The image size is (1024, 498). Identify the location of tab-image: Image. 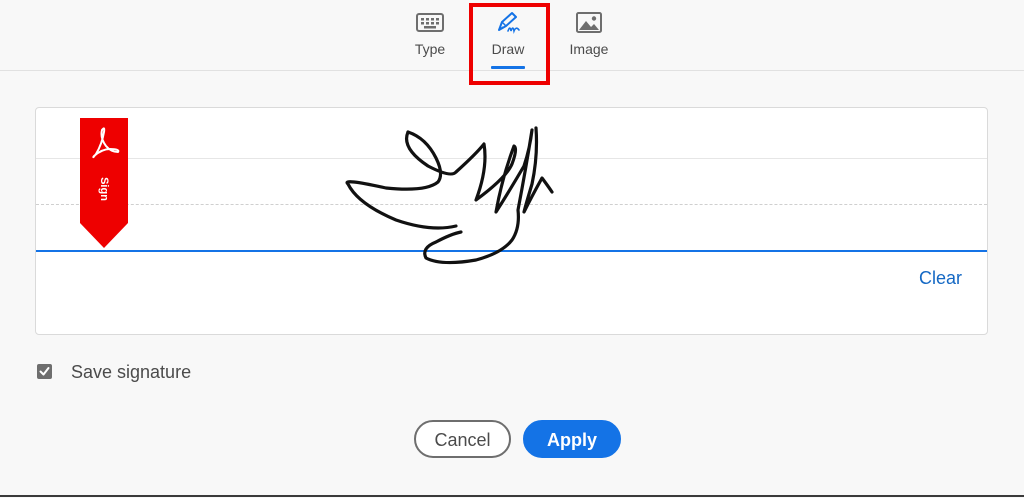
(589, 35).